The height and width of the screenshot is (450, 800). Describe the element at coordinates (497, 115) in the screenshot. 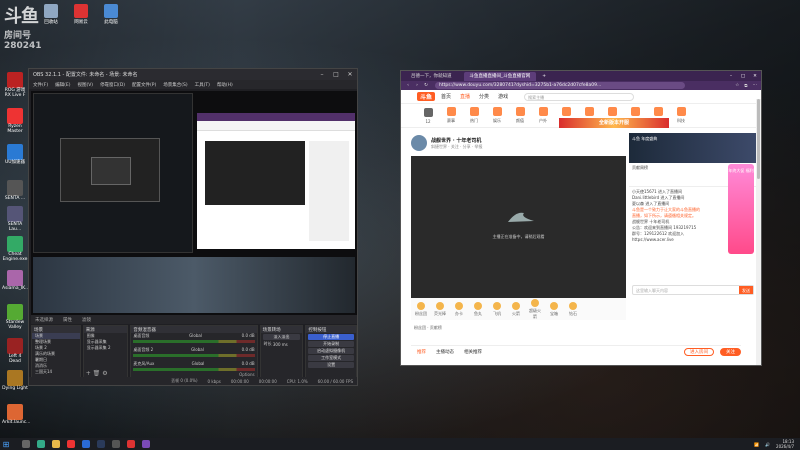

I see `category-item: 娱乐` at that location.